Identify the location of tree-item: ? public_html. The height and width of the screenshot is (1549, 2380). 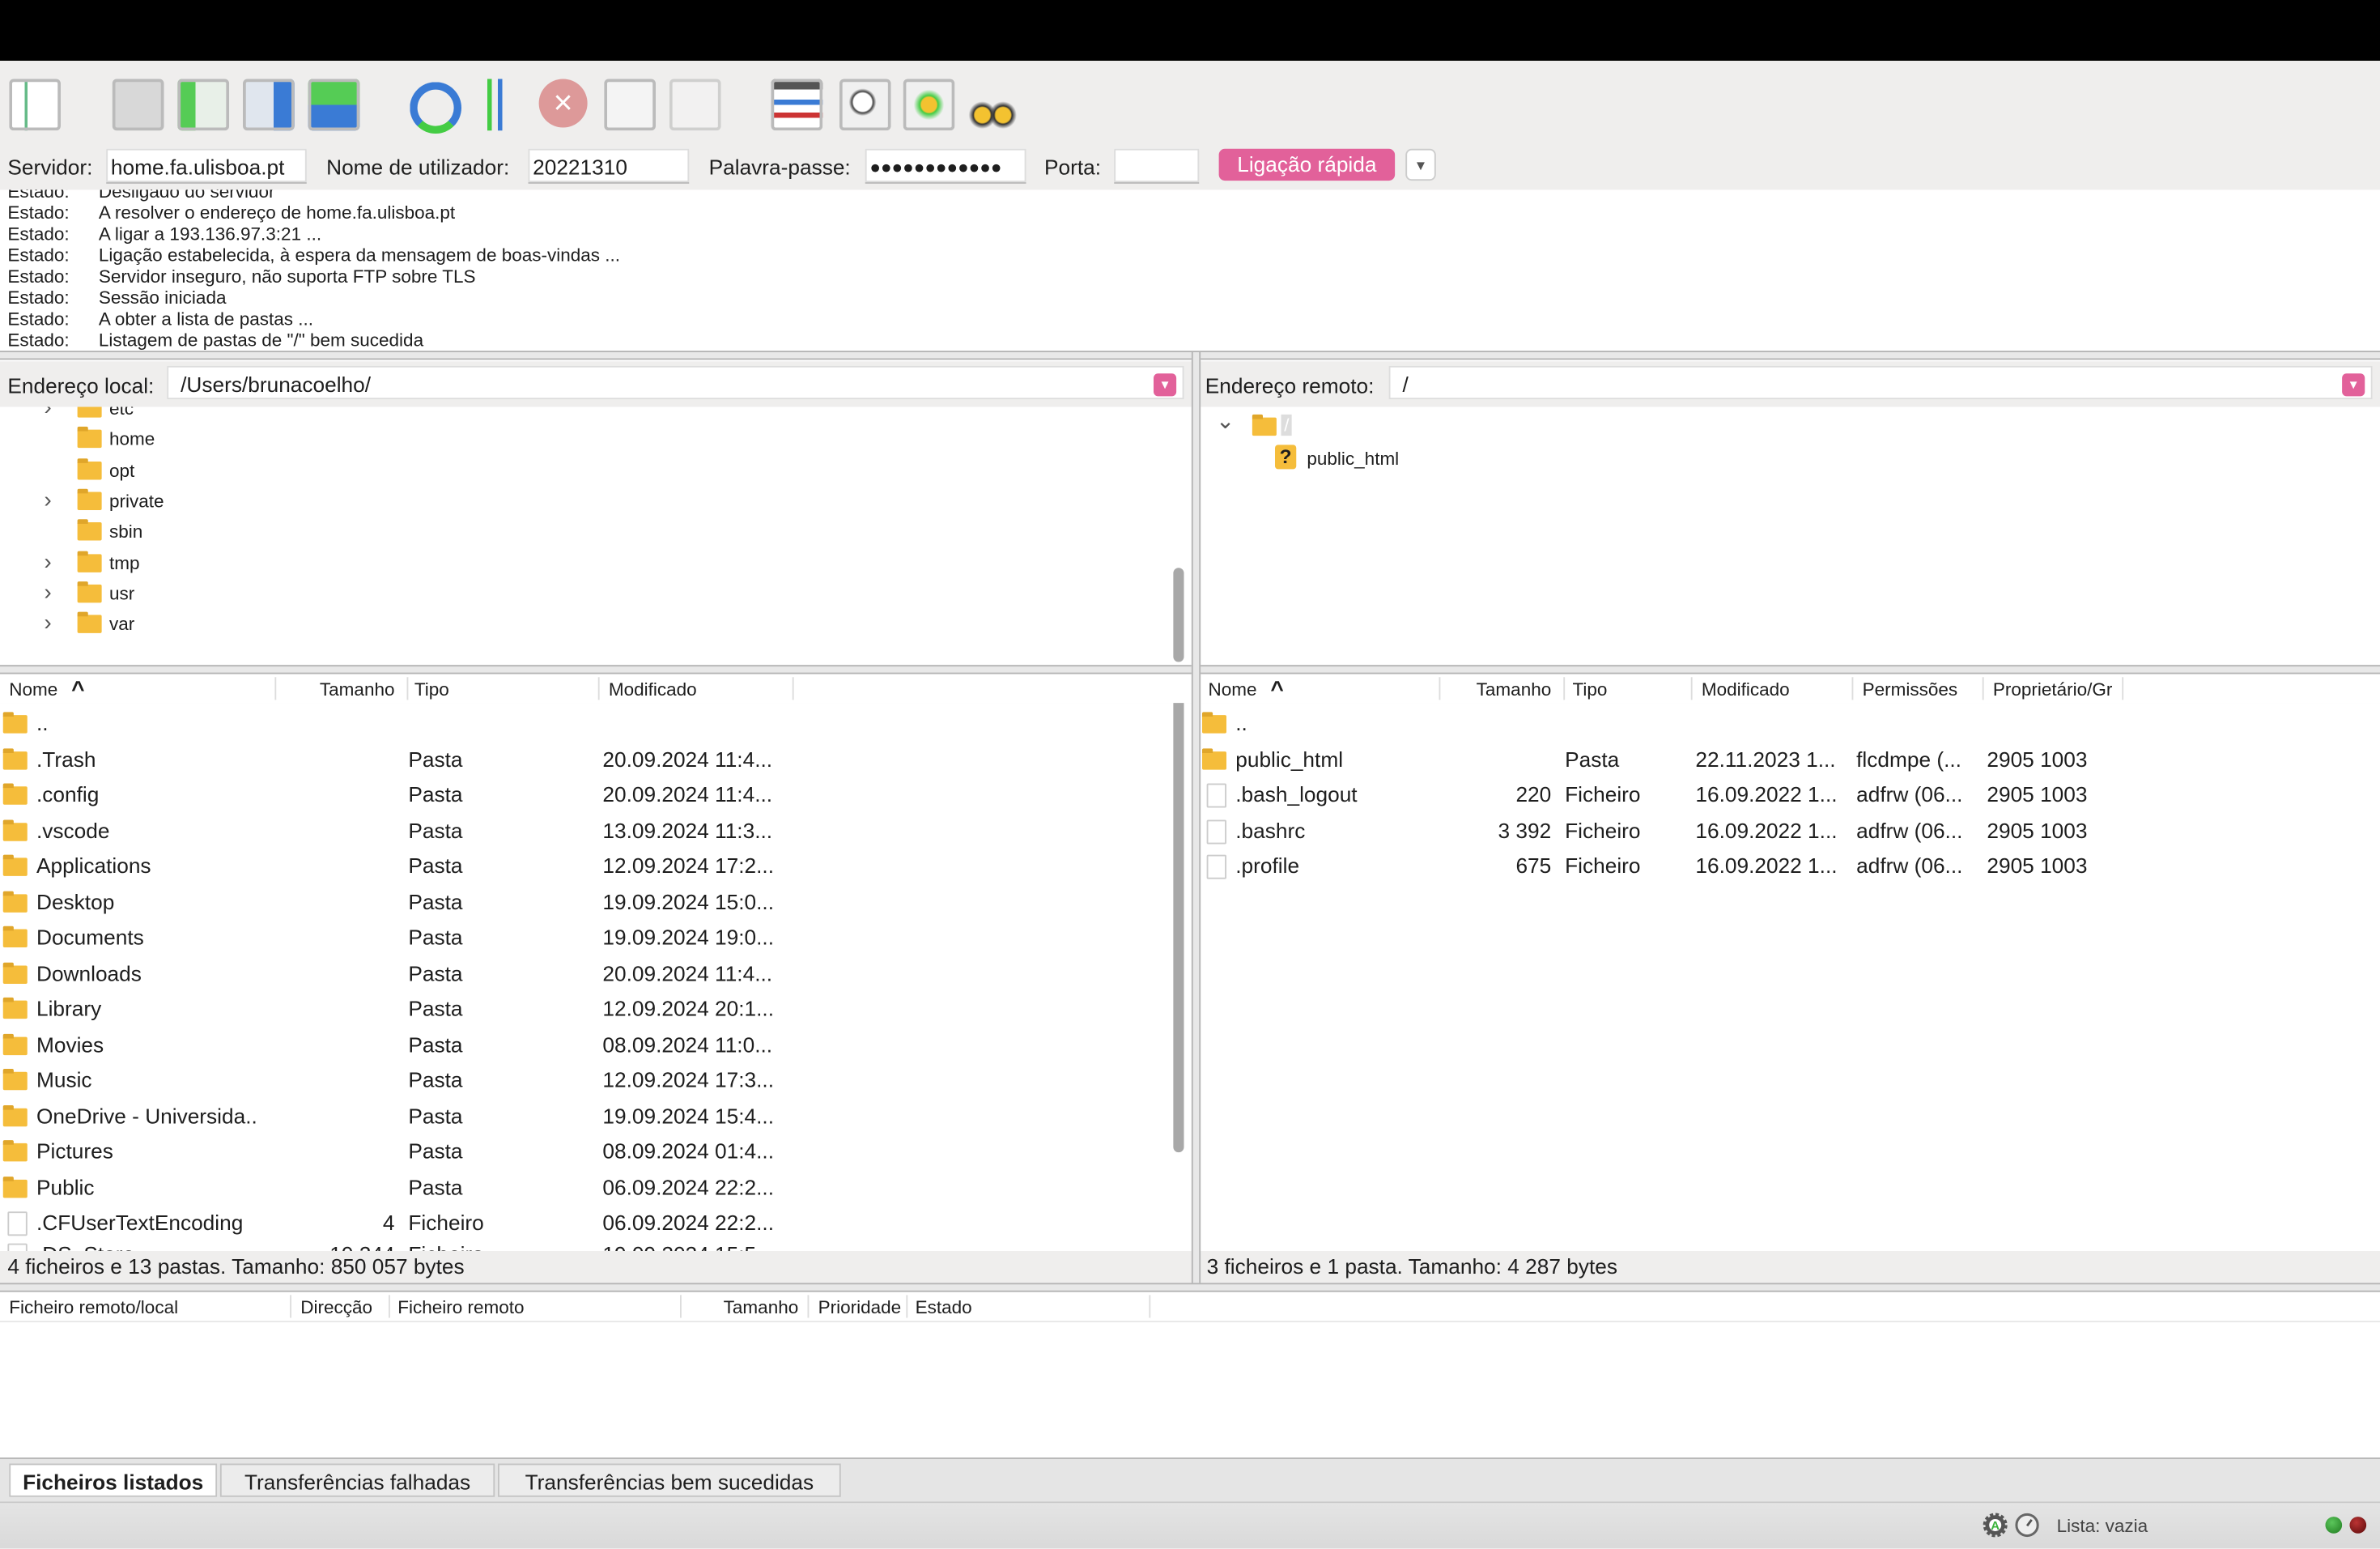
(1350, 459).